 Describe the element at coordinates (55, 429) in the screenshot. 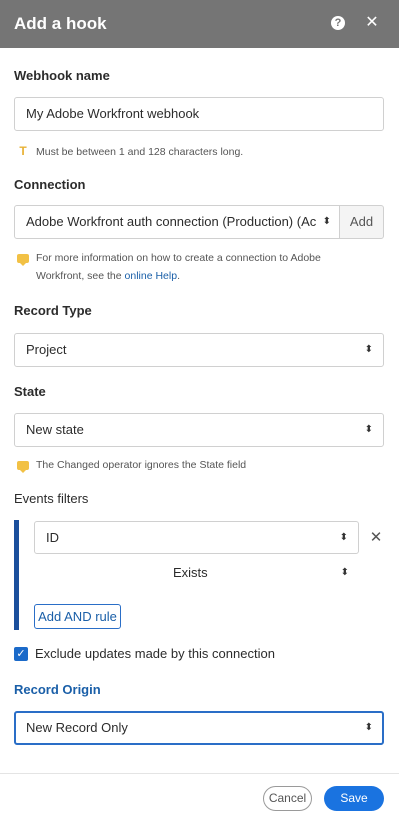

I see `state-value: New state` at that location.